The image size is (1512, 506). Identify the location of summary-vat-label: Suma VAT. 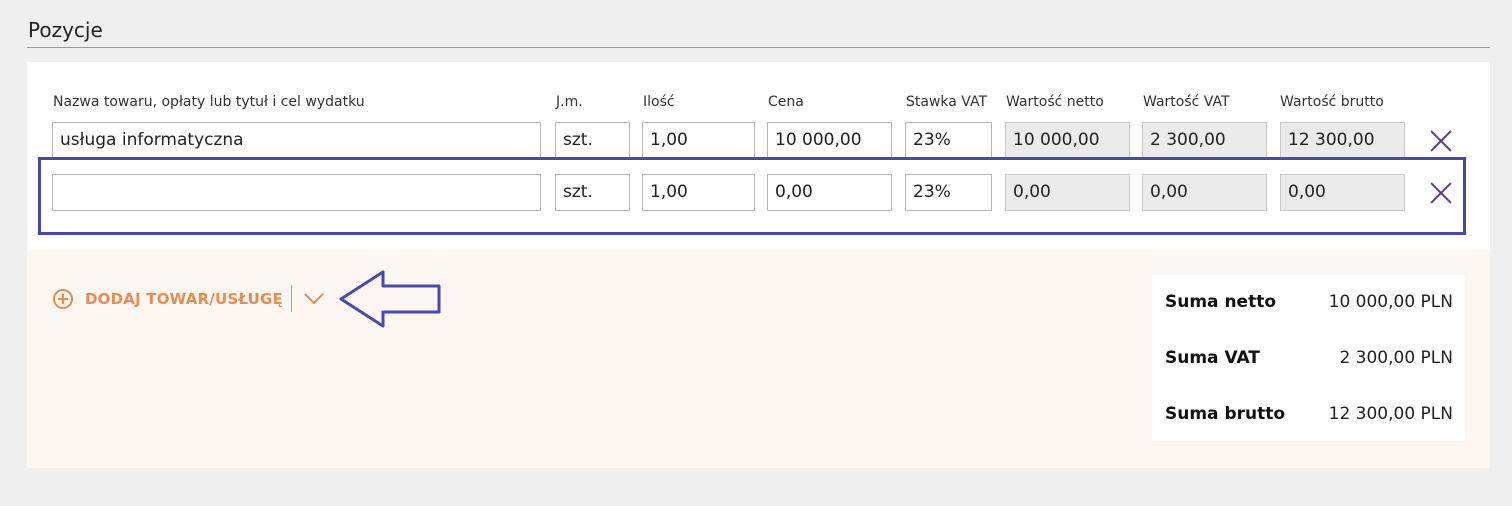
(1212, 358).